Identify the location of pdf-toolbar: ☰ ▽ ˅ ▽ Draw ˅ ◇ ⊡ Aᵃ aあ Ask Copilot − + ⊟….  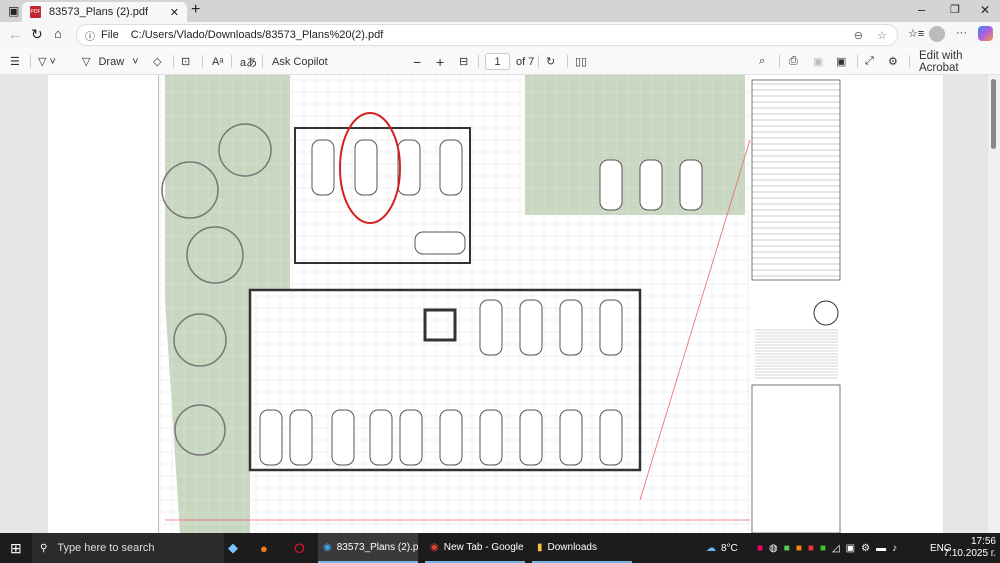
(500, 61).